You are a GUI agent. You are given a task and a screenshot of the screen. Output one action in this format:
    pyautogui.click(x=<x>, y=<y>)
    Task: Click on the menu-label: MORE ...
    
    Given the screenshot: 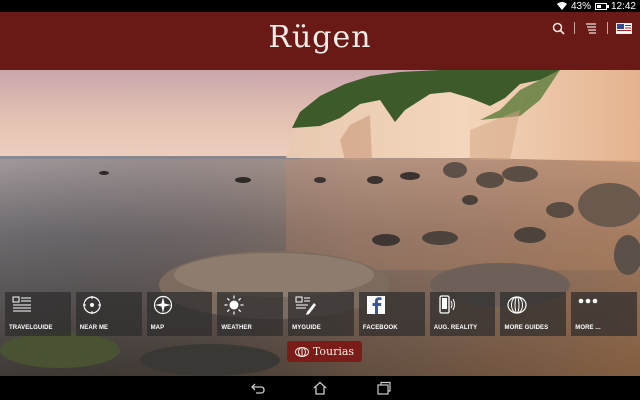 What is the action you would take?
    pyautogui.click(x=588, y=328)
    